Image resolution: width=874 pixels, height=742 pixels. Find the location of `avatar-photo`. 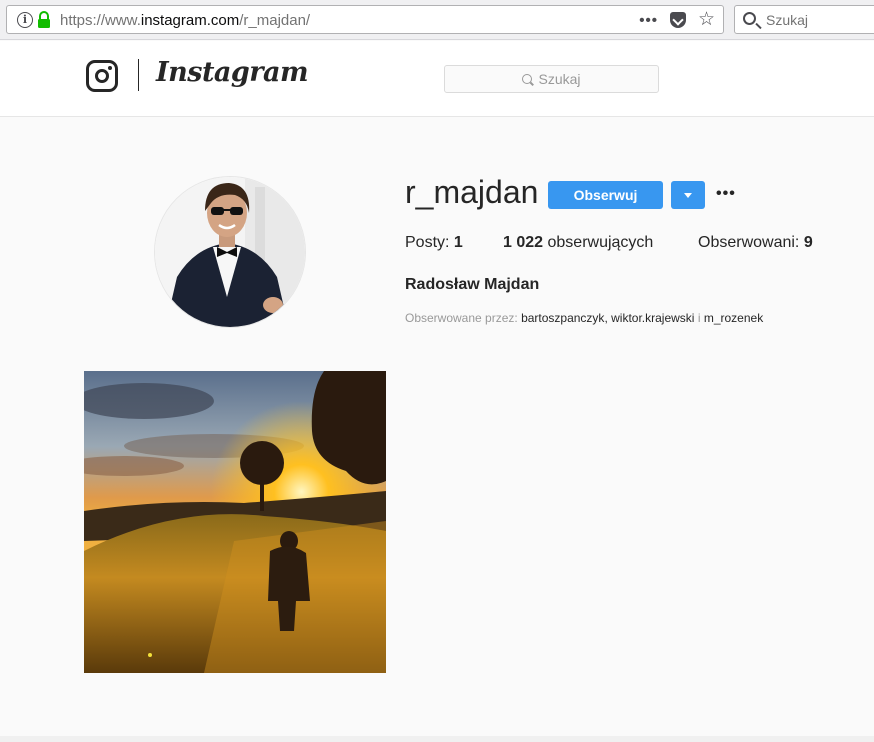

avatar-photo is located at coordinates (230, 252).